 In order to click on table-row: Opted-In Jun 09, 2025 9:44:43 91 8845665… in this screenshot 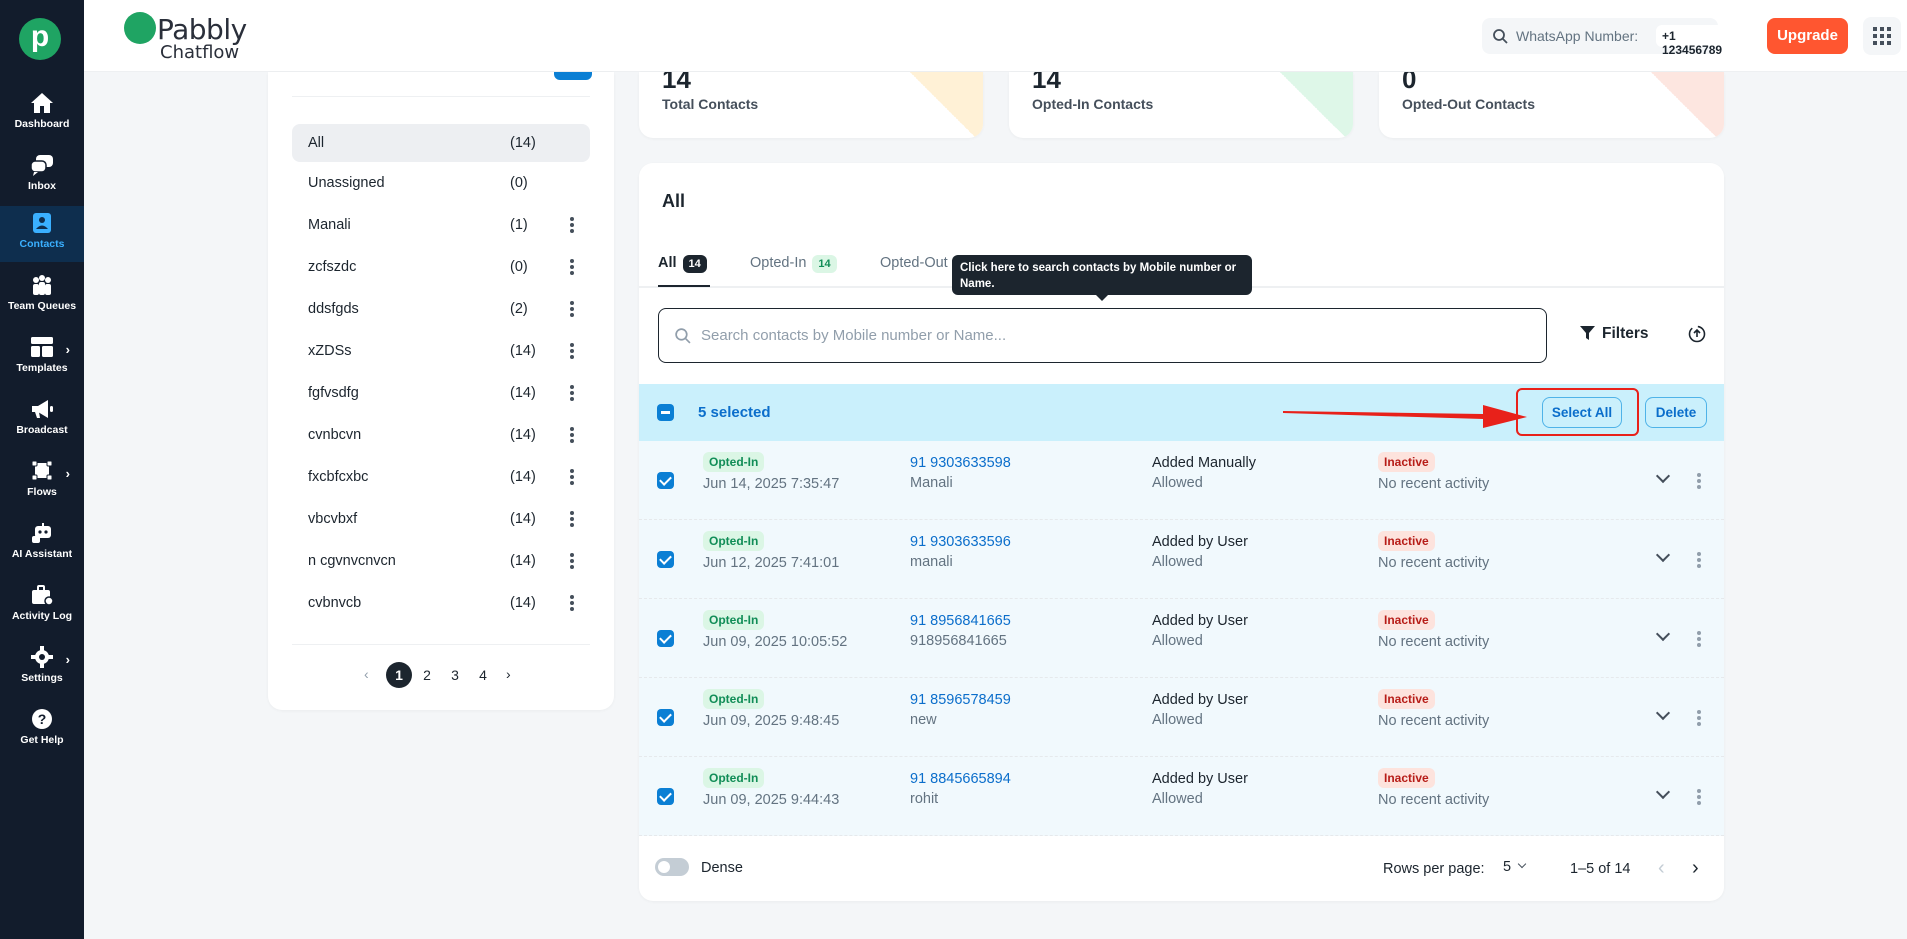, I will do `click(1181, 796)`.